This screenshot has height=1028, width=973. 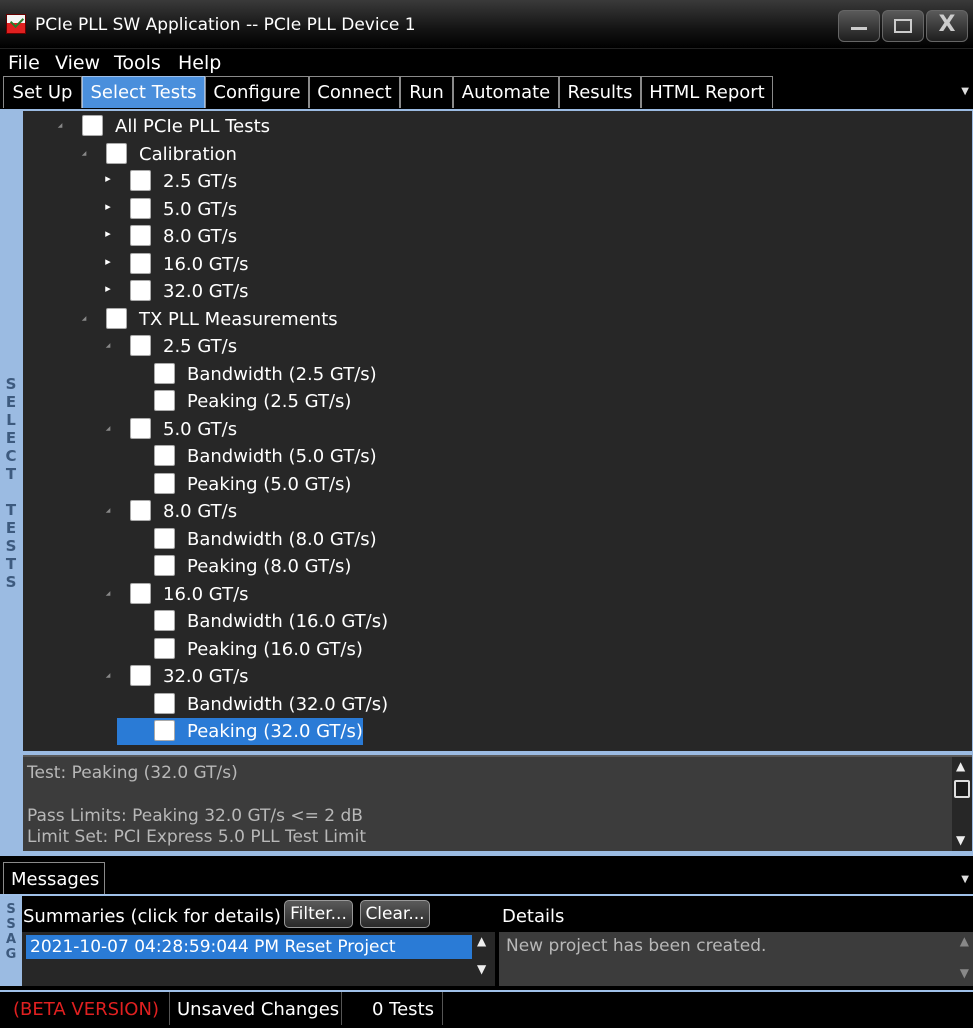 I want to click on tree-row: ◢ 2.5 GT/s, so click(x=493, y=346).